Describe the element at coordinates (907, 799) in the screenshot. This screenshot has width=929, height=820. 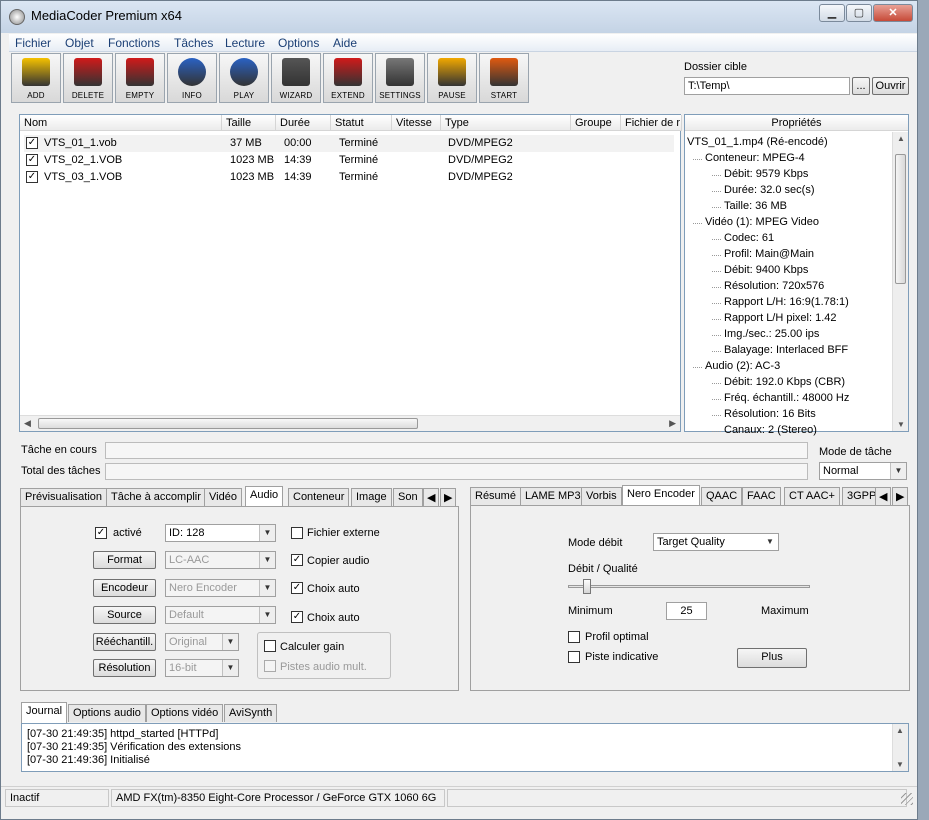
I see `resize-grip-icon` at that location.